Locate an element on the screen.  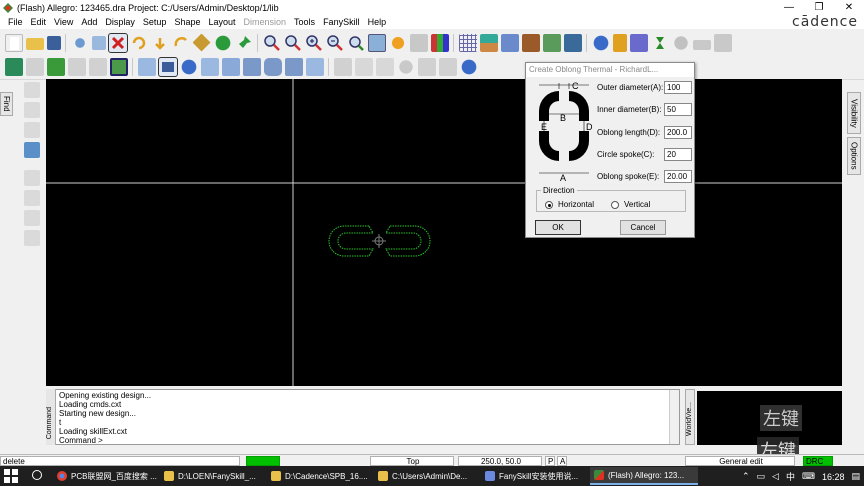
delete-icon is located at coordinates (117, 42).